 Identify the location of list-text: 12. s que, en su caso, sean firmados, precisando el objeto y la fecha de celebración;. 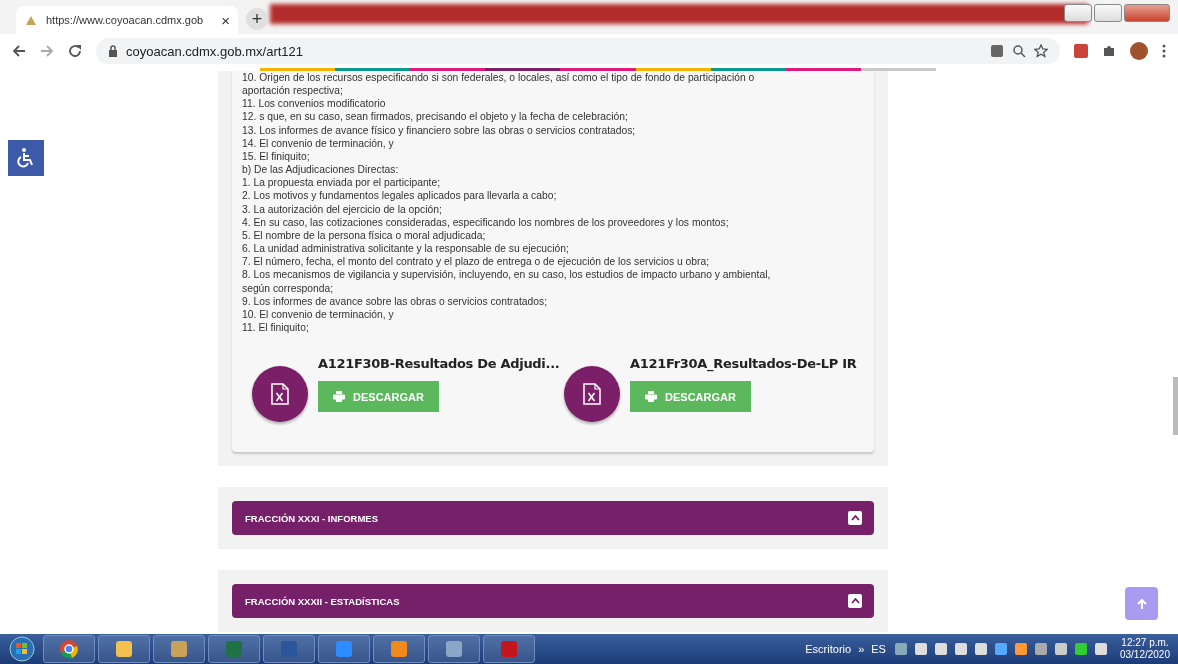
(435, 117).